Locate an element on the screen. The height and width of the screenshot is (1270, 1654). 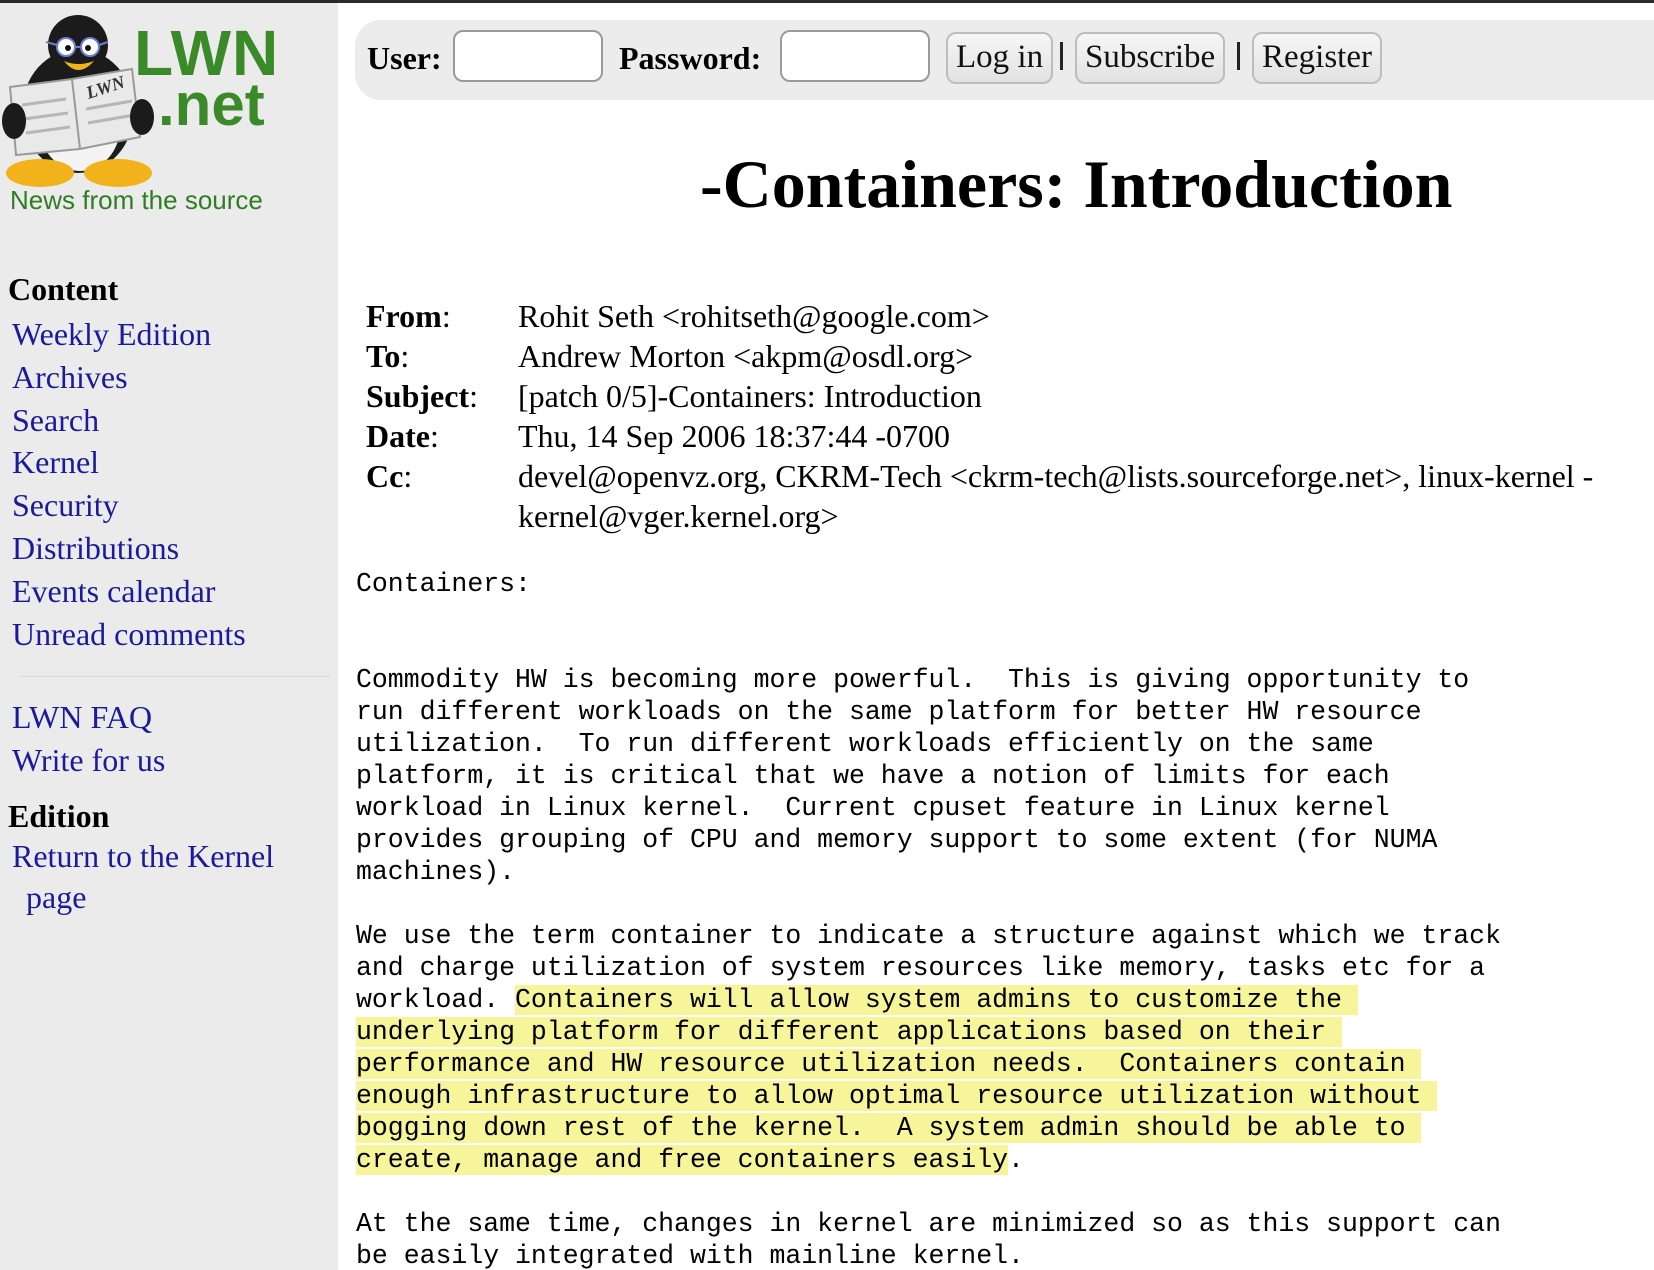
edition-heading: Edition is located at coordinates (59, 816).